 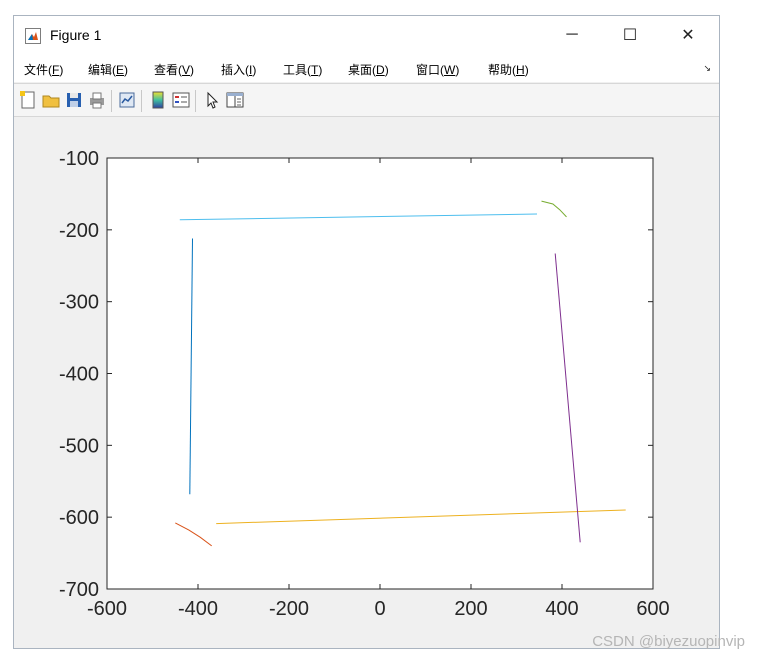 I want to click on y-tick-label: -300, so click(x=79, y=303).